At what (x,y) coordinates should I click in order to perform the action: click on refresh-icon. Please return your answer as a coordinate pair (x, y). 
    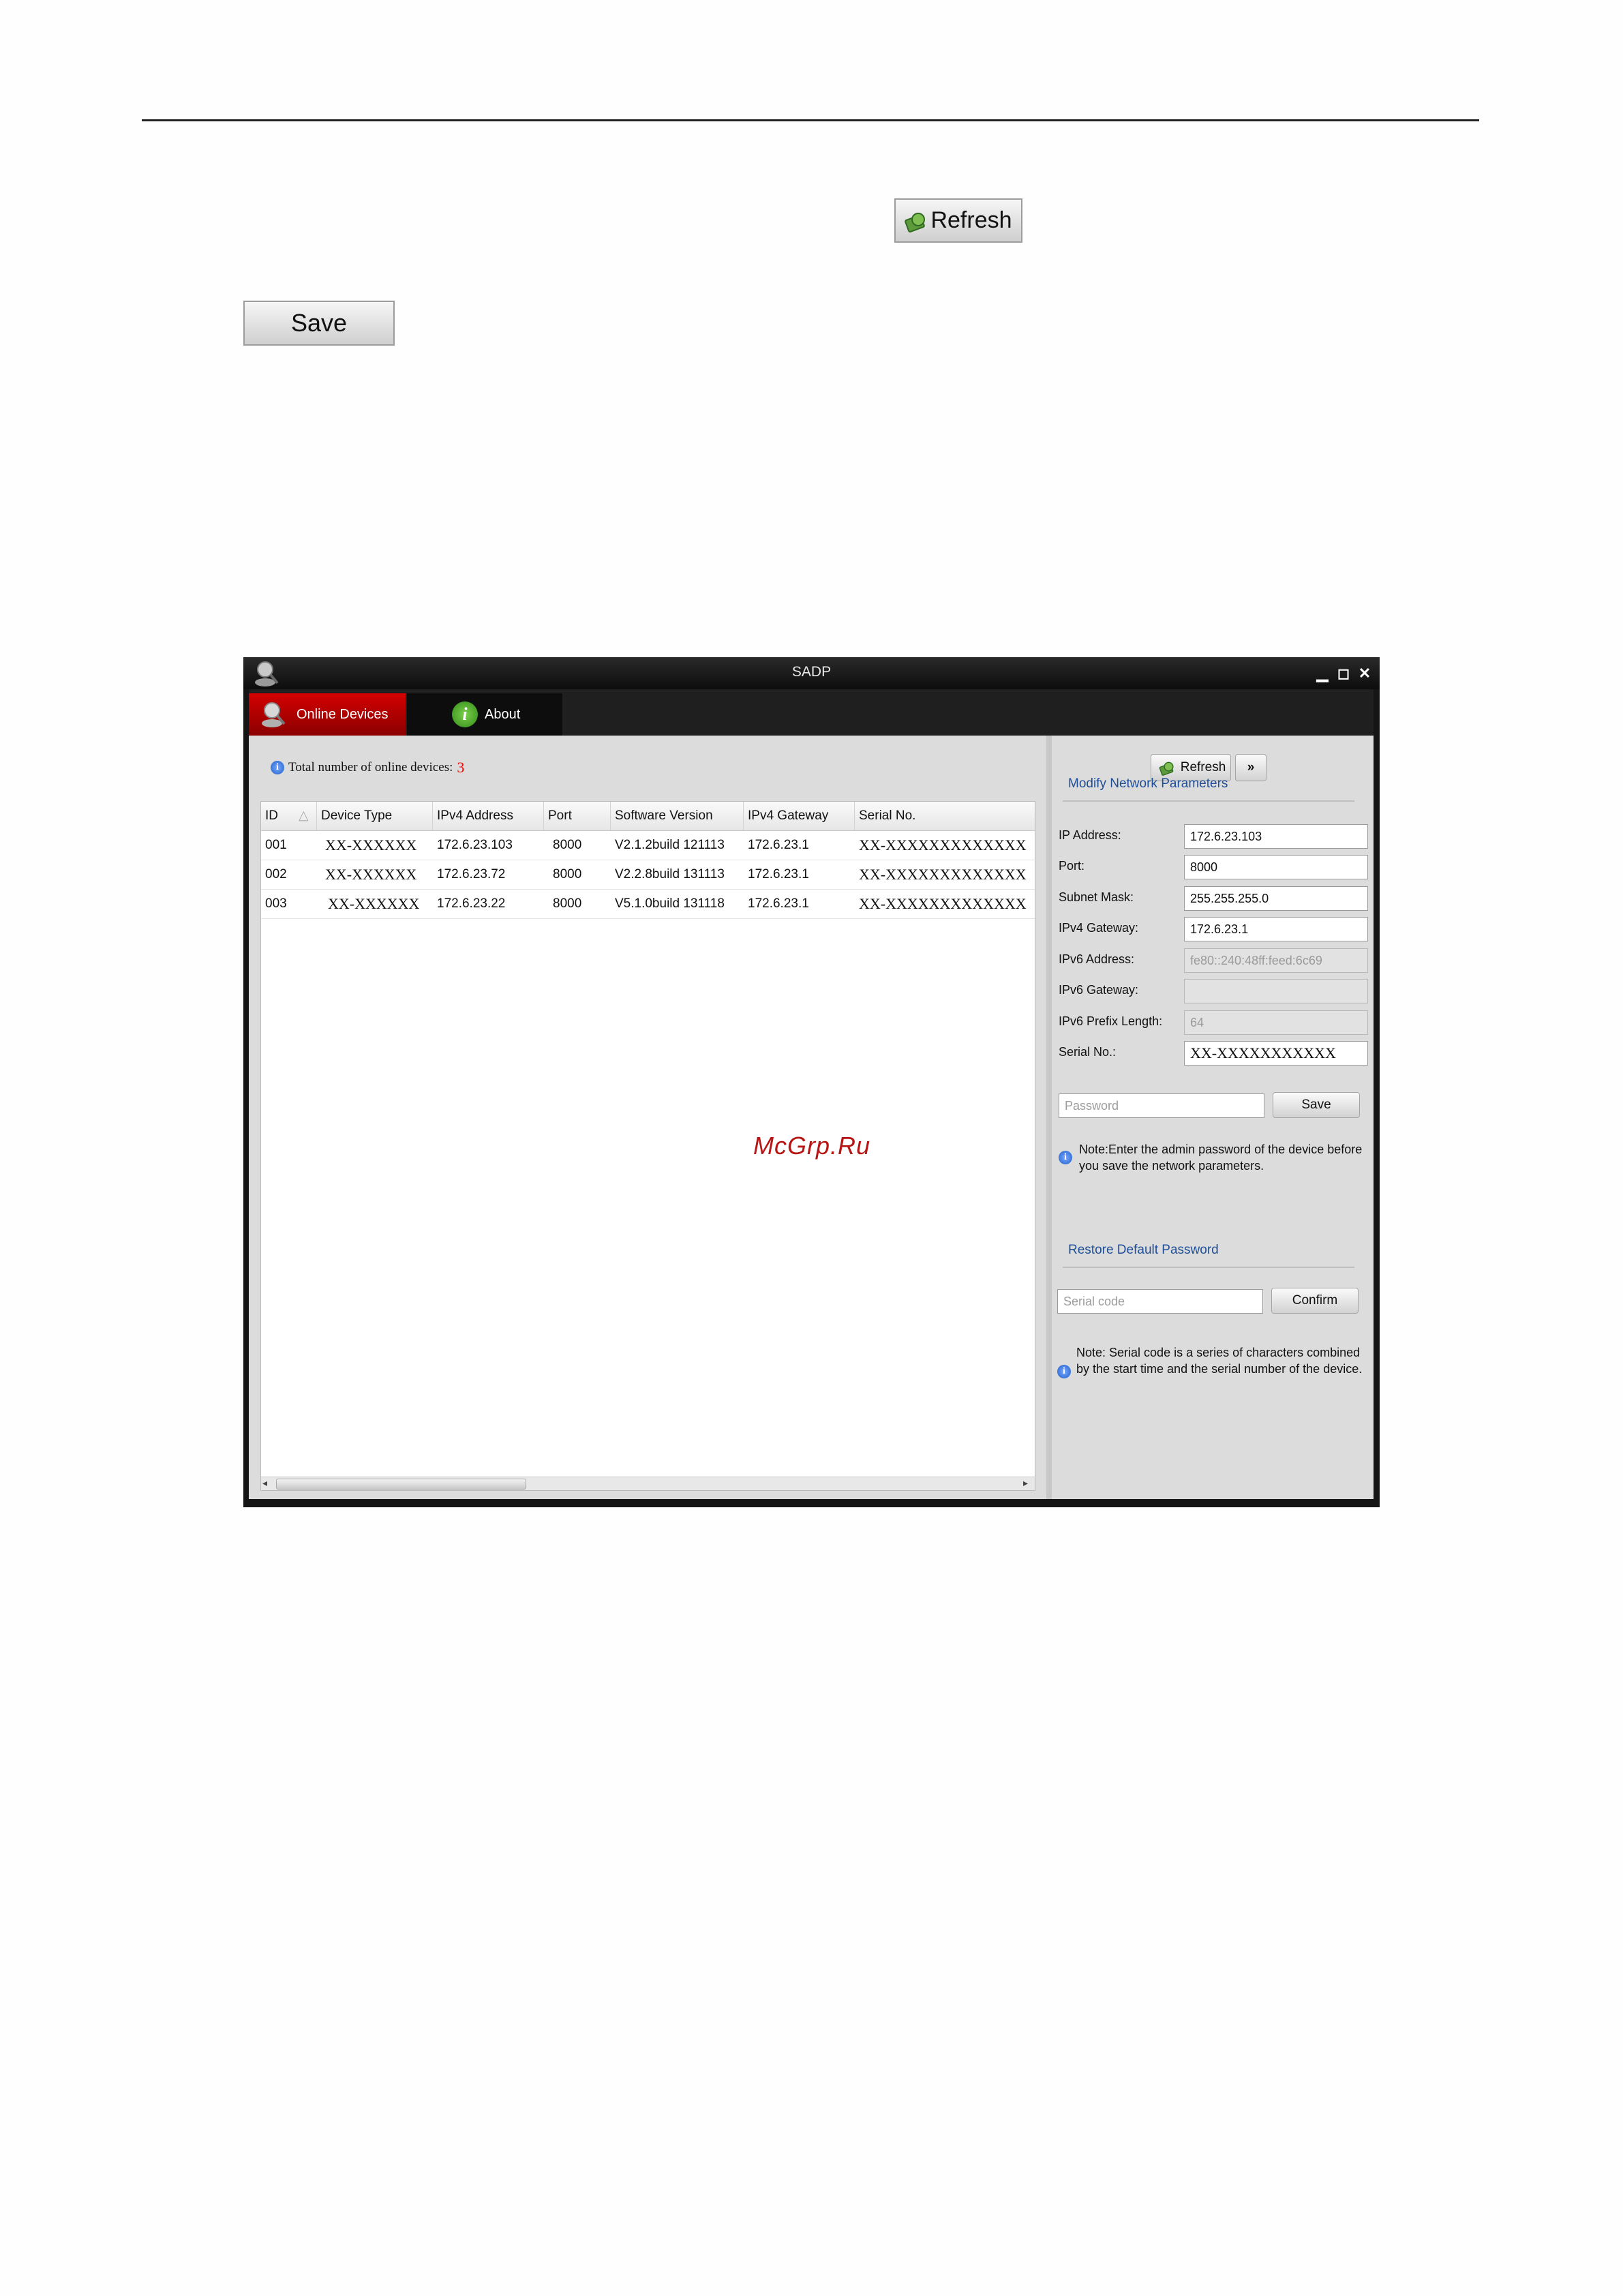
    Looking at the image, I should click on (915, 220).